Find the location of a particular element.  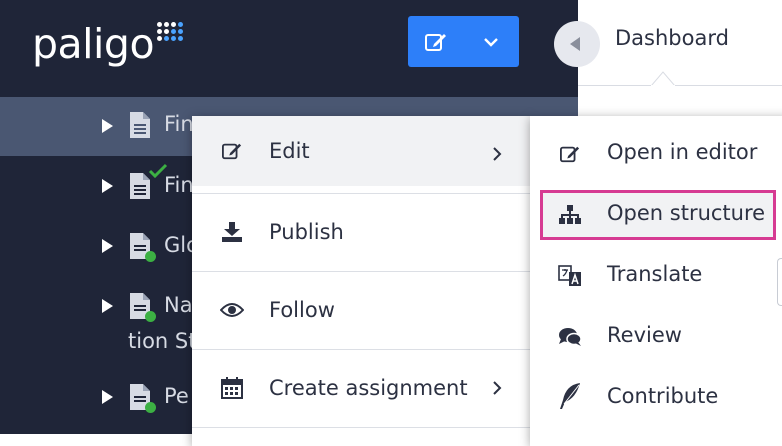

chevron-down-icon is located at coordinates (491, 42).